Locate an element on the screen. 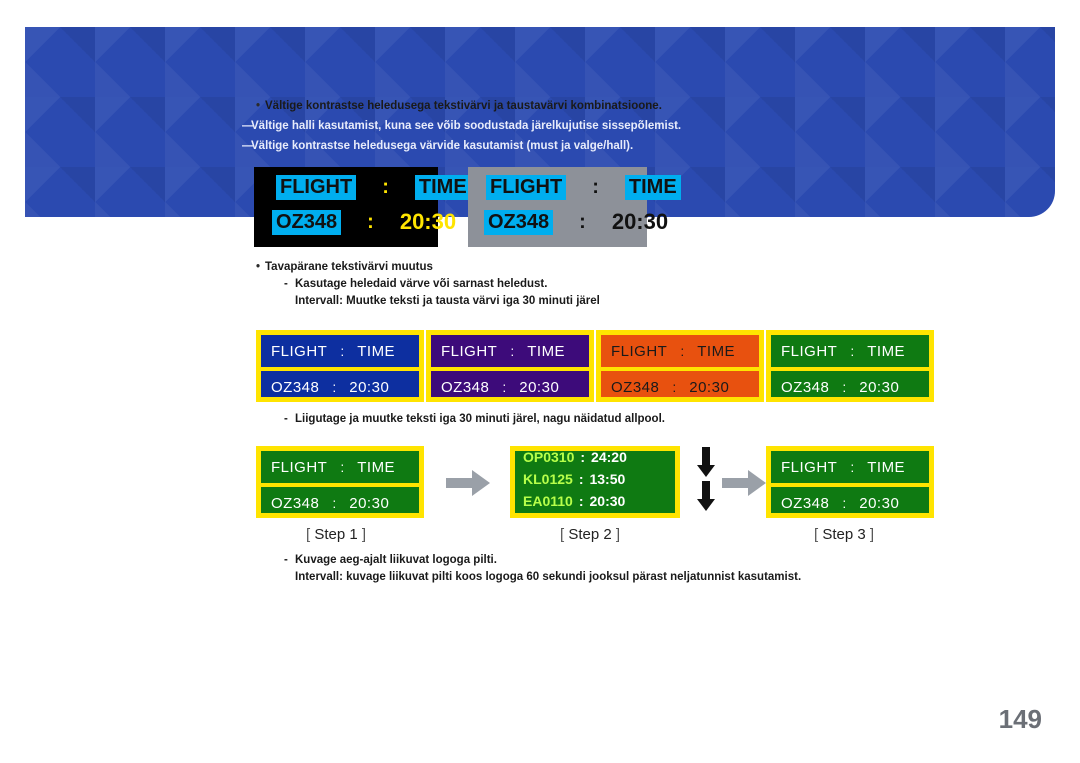  step1-caption: [ Step 1 ] is located at coordinates (336, 534).